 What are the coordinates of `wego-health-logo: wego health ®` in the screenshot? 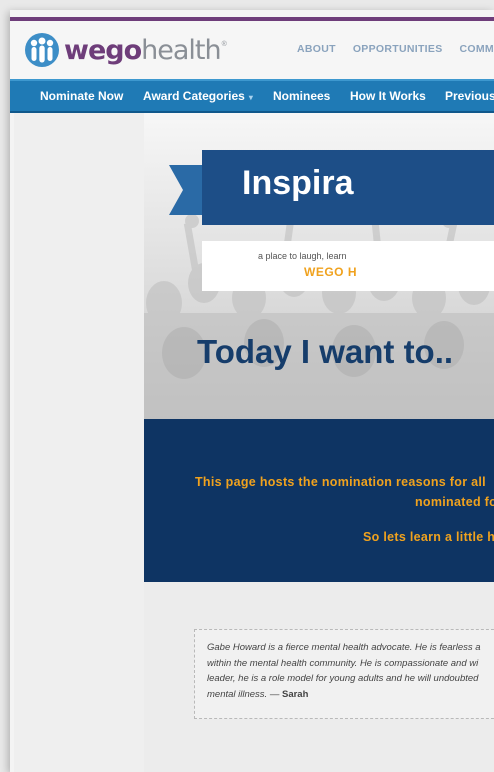 It's located at (125, 50).